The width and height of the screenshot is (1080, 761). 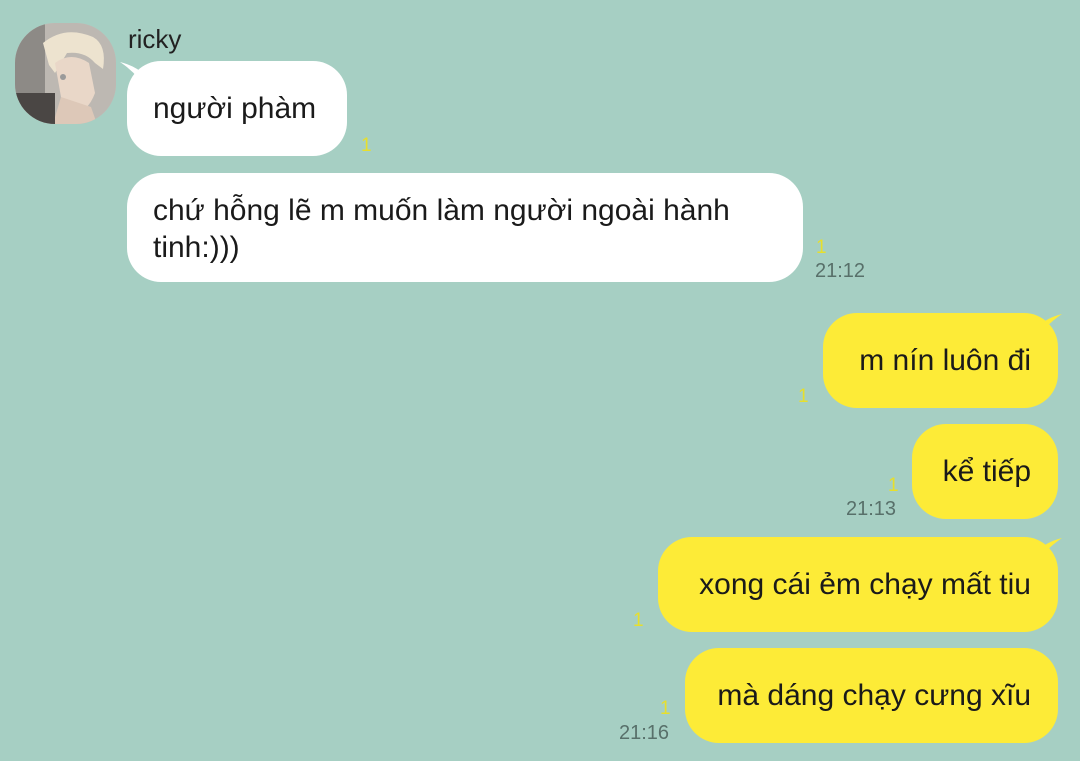 I want to click on message-timestamp: 21:12, so click(x=840, y=271).